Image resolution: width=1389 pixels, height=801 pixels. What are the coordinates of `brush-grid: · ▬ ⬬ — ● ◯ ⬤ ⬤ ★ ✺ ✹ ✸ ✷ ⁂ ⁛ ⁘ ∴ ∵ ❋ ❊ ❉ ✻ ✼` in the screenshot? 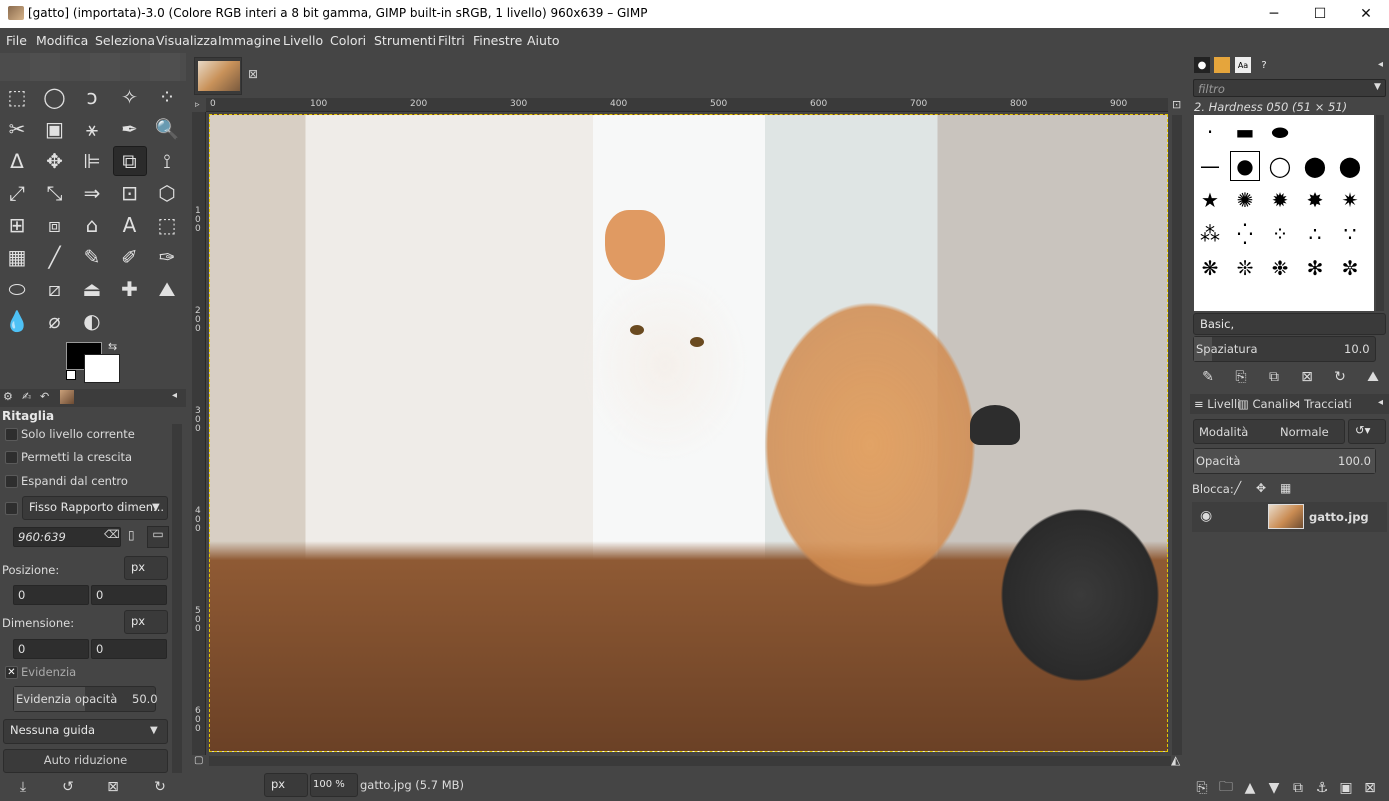 It's located at (1284, 213).